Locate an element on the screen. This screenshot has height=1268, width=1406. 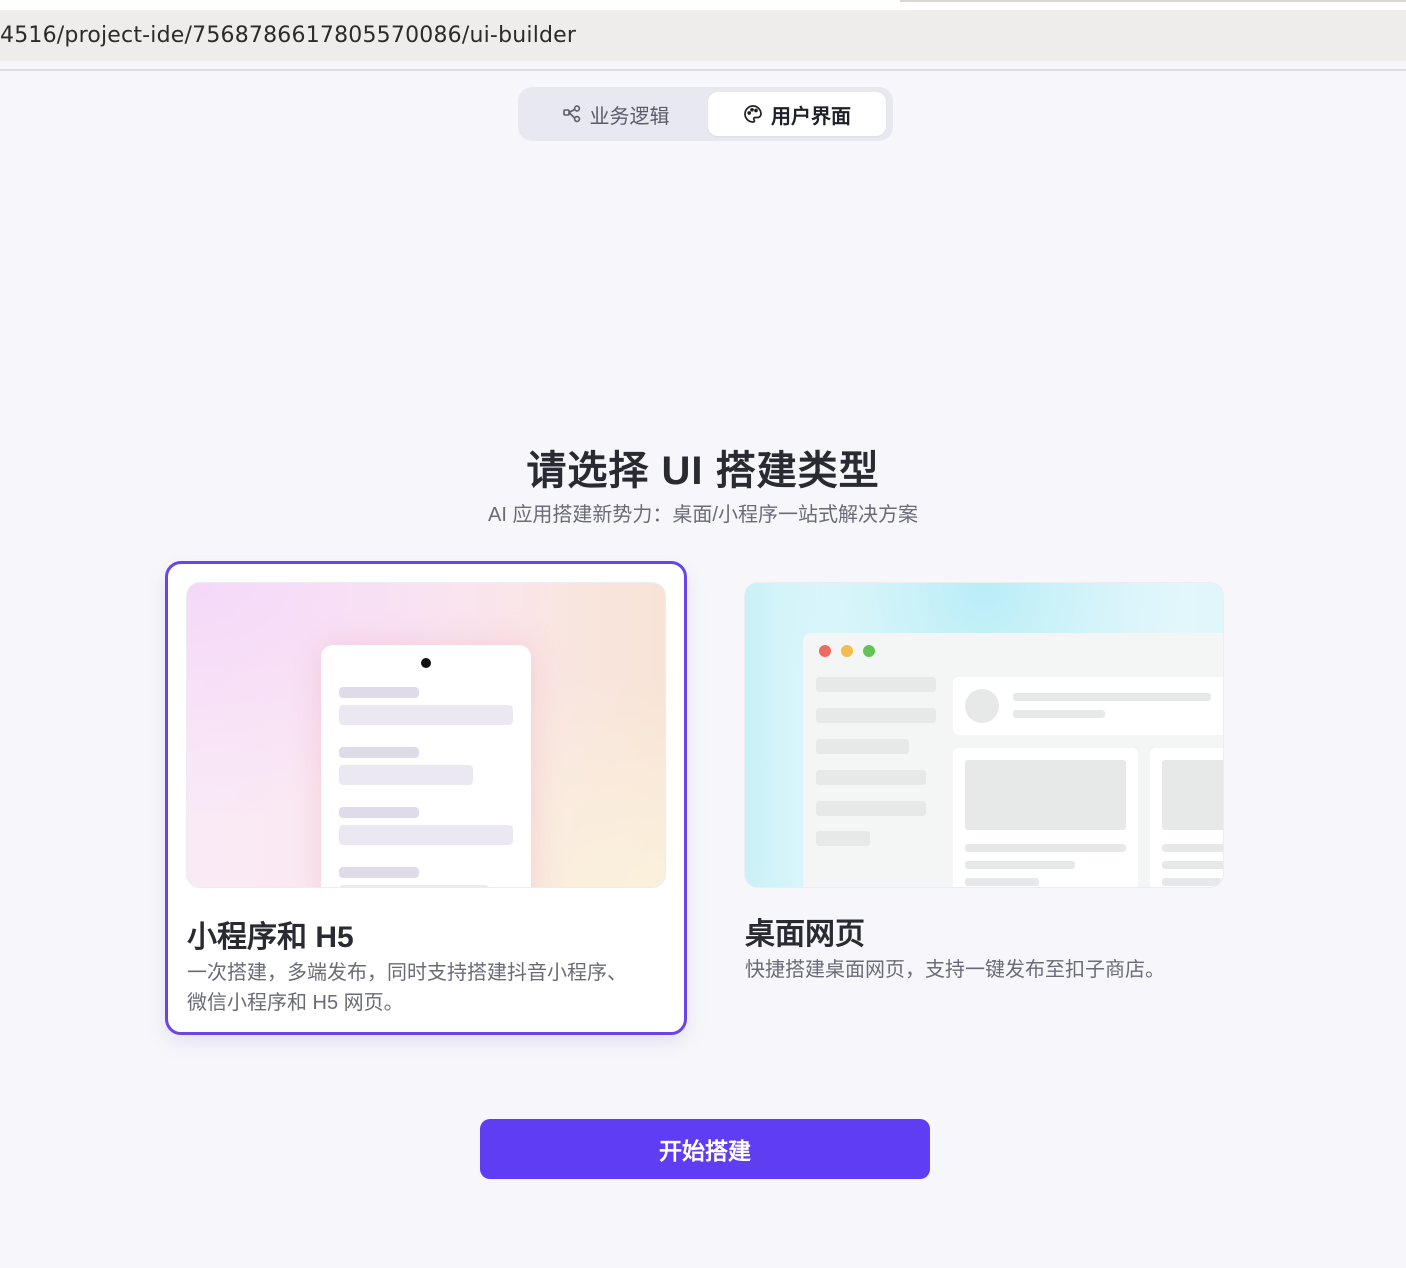
tab-user-interface: 用户界面 is located at coordinates (797, 114).